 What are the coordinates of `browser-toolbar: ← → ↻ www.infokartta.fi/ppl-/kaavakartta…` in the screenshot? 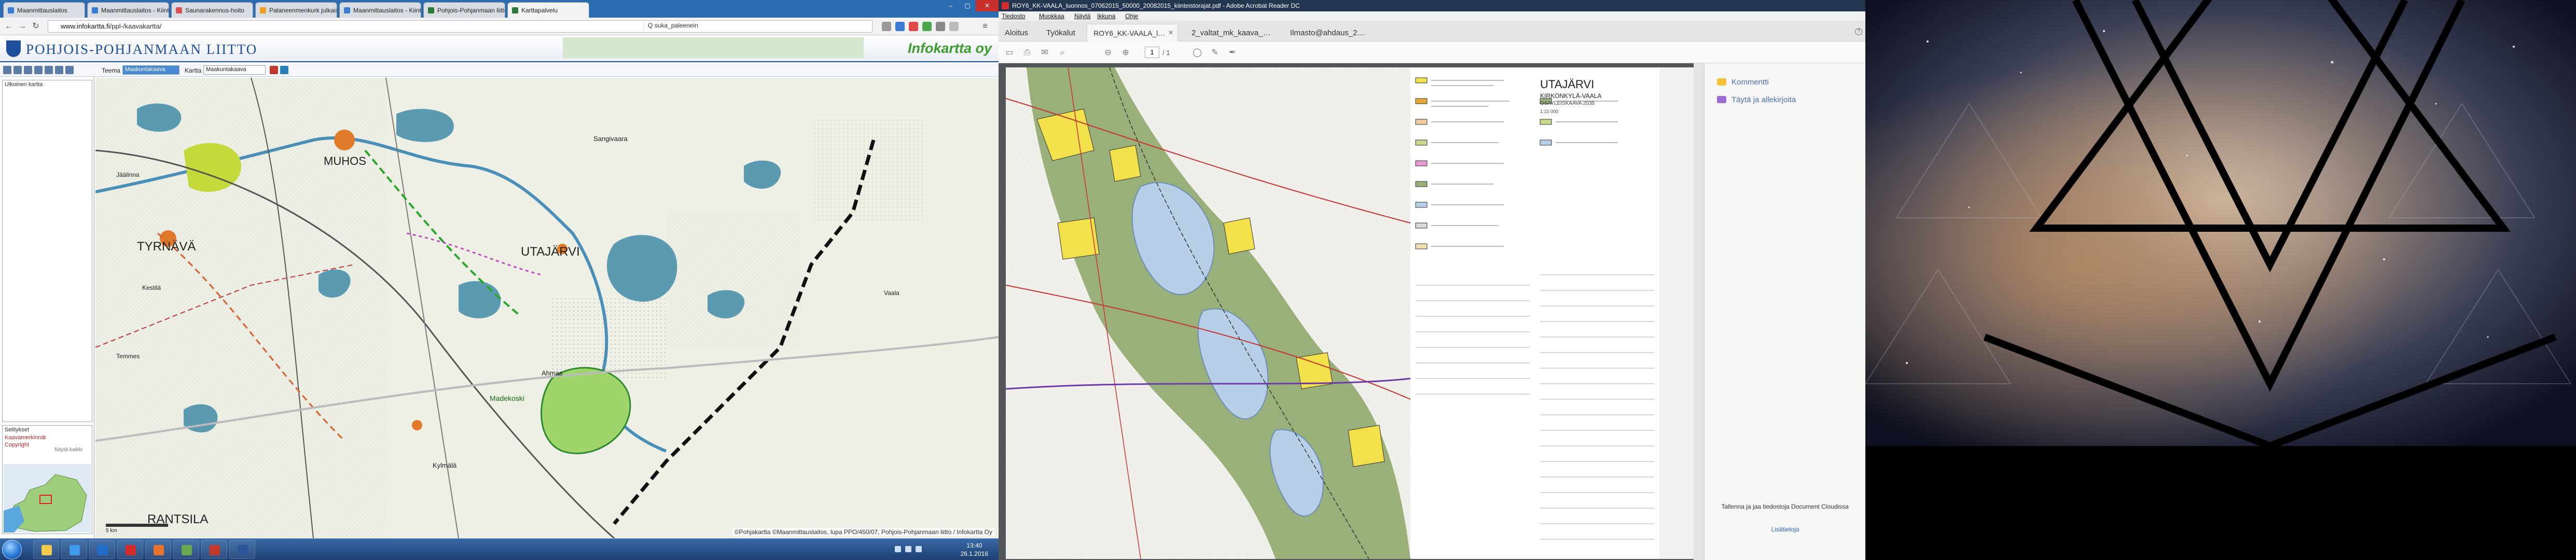 It's located at (499, 26).